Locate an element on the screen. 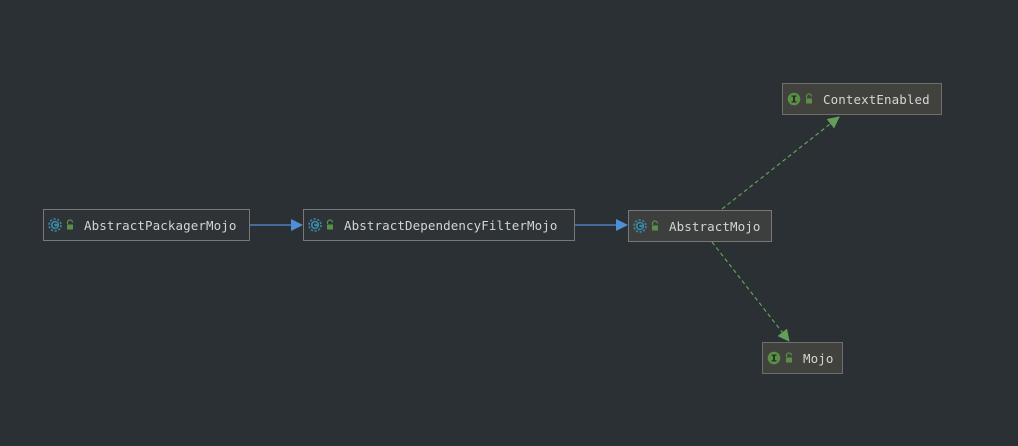 Image resolution: width=1018 pixels, height=446 pixels. node-abstract-packager-mojo: C AbstractPackagerMojo is located at coordinates (146, 225).